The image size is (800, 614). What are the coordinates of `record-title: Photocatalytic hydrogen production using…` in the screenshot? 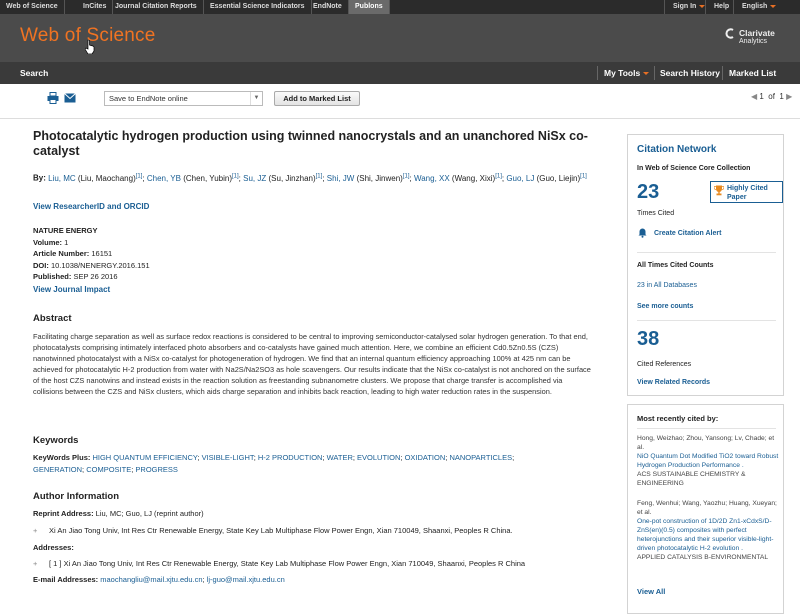 It's located at (310, 143).